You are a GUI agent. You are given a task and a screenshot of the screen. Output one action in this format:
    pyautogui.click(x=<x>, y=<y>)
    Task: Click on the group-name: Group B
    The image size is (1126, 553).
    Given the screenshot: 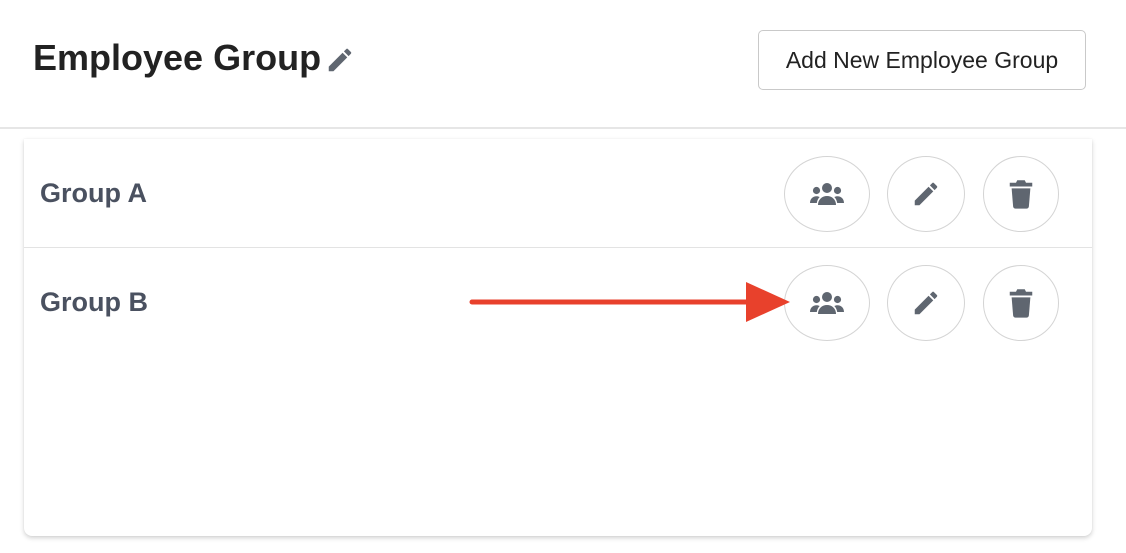 What is the action you would take?
    pyautogui.click(x=94, y=302)
    